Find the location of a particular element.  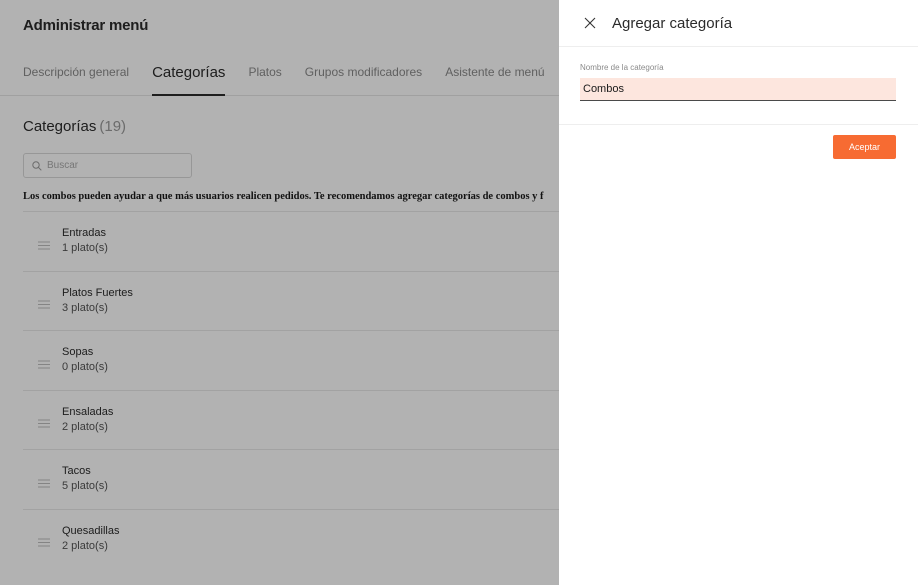

category-name-label: Nombre de la categoría is located at coordinates (622, 67).